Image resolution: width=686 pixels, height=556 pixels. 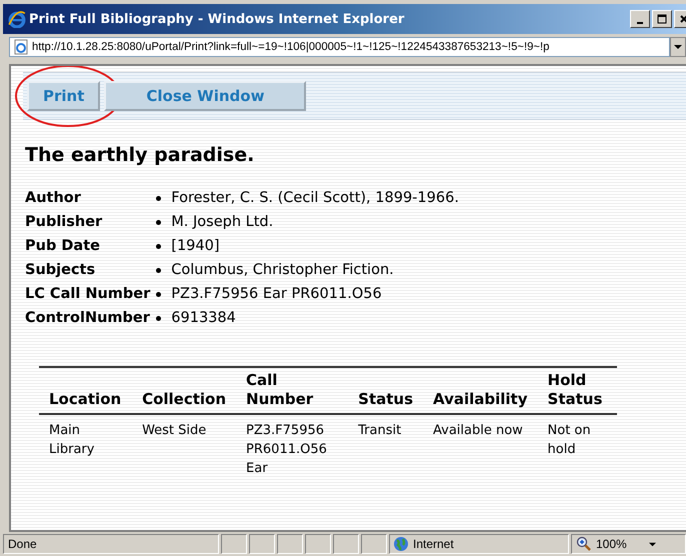 I want to click on column-header: Collection, so click(x=184, y=399).